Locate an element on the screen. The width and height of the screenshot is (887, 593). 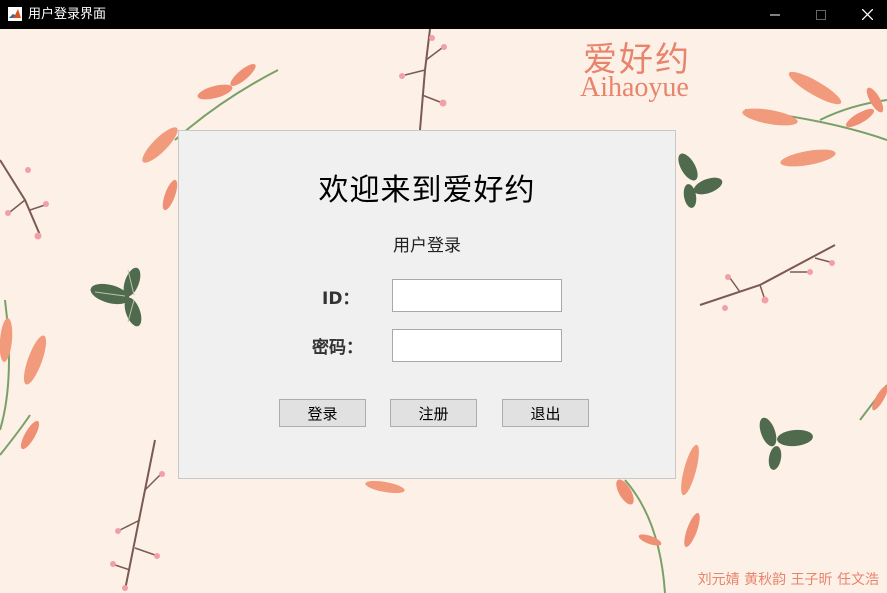
title-bar: 用户登录界面 is located at coordinates (443, 14).